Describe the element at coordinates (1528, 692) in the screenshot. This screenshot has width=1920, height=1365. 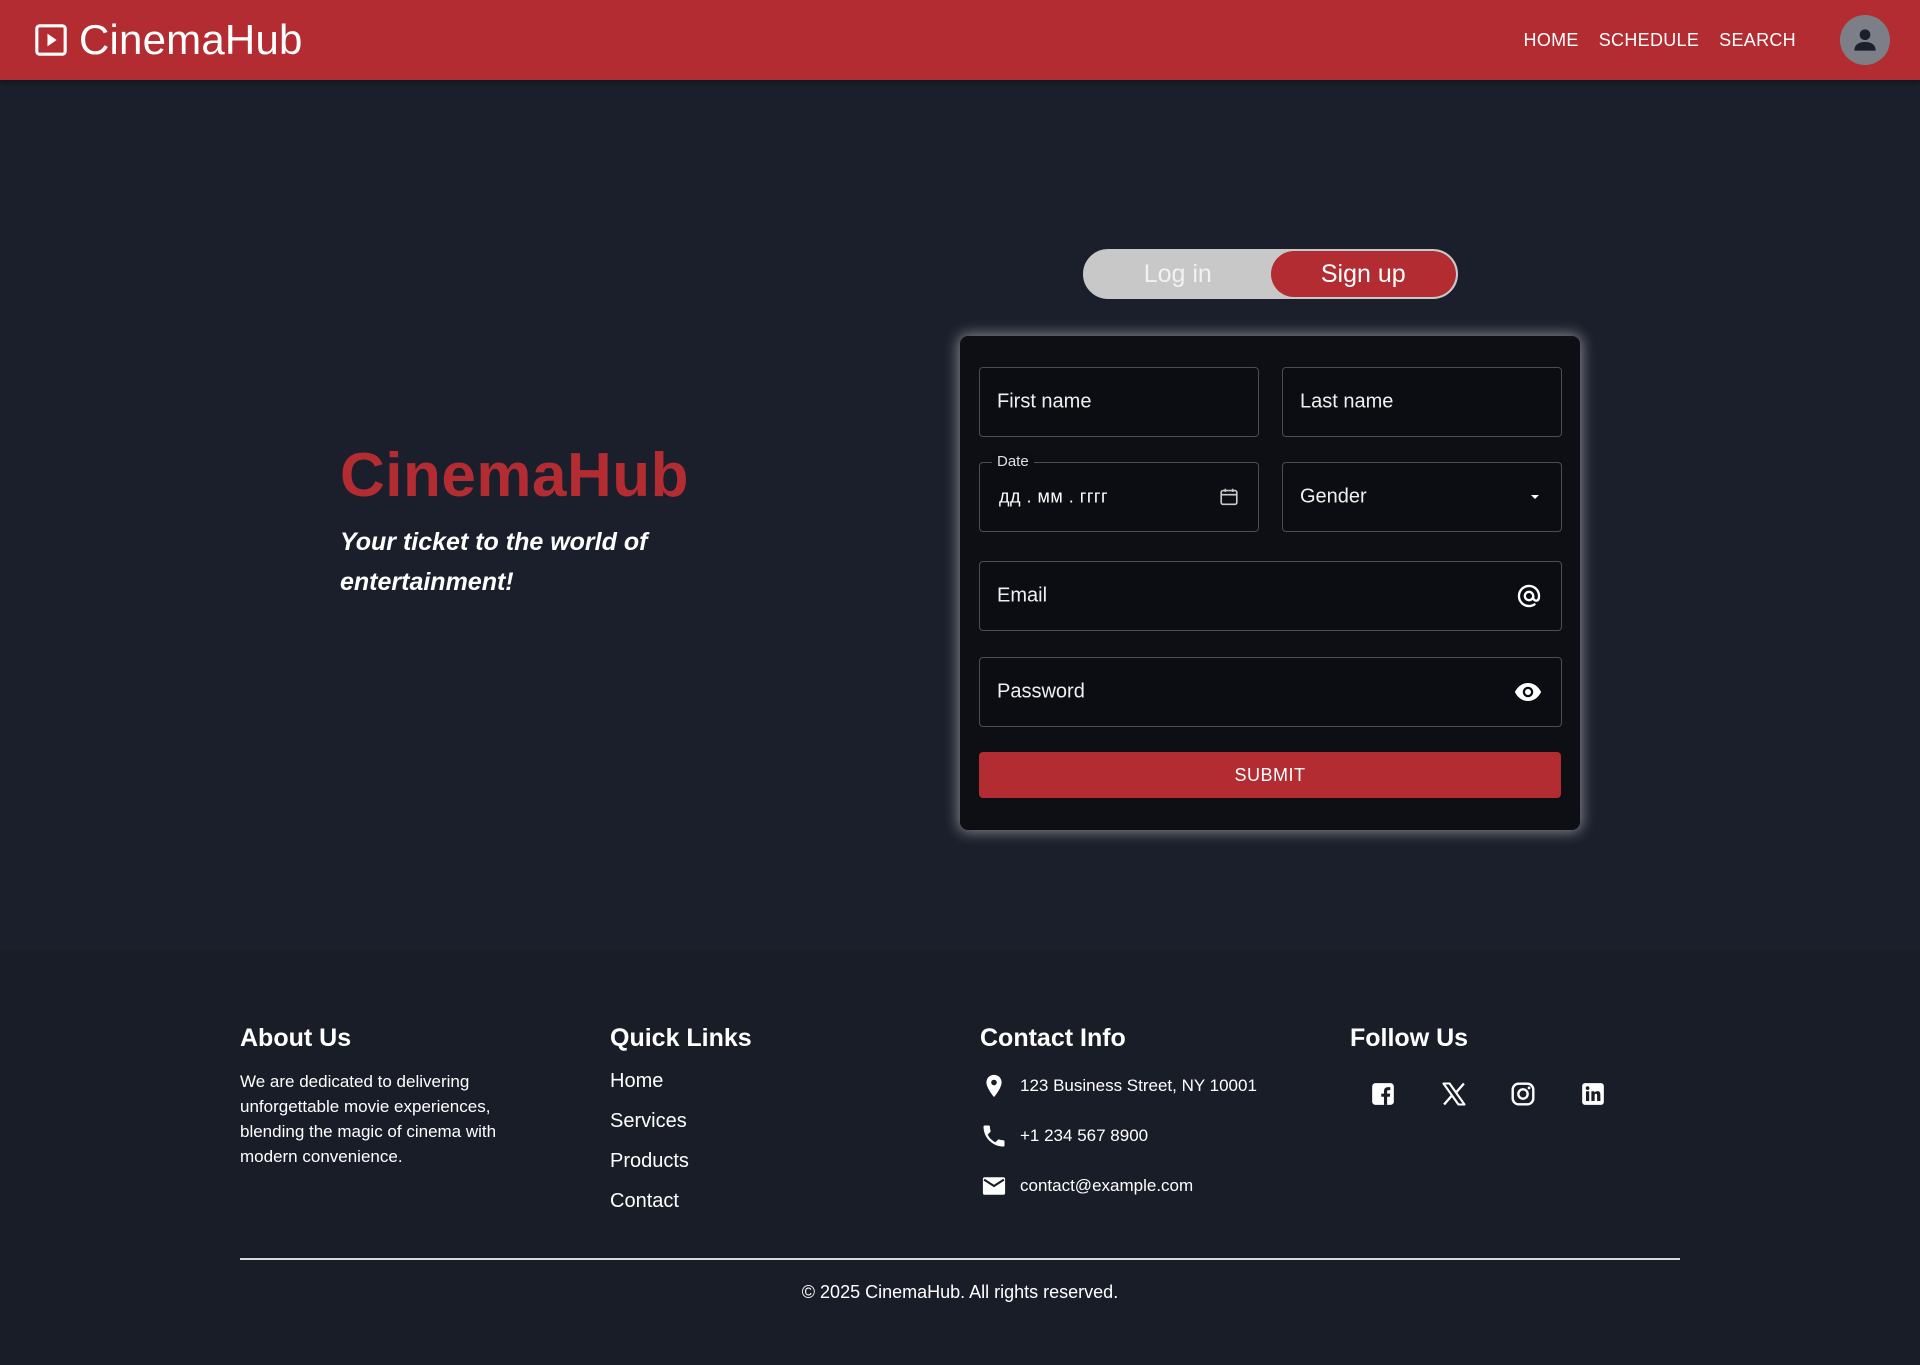
I see `eye-icon` at that location.